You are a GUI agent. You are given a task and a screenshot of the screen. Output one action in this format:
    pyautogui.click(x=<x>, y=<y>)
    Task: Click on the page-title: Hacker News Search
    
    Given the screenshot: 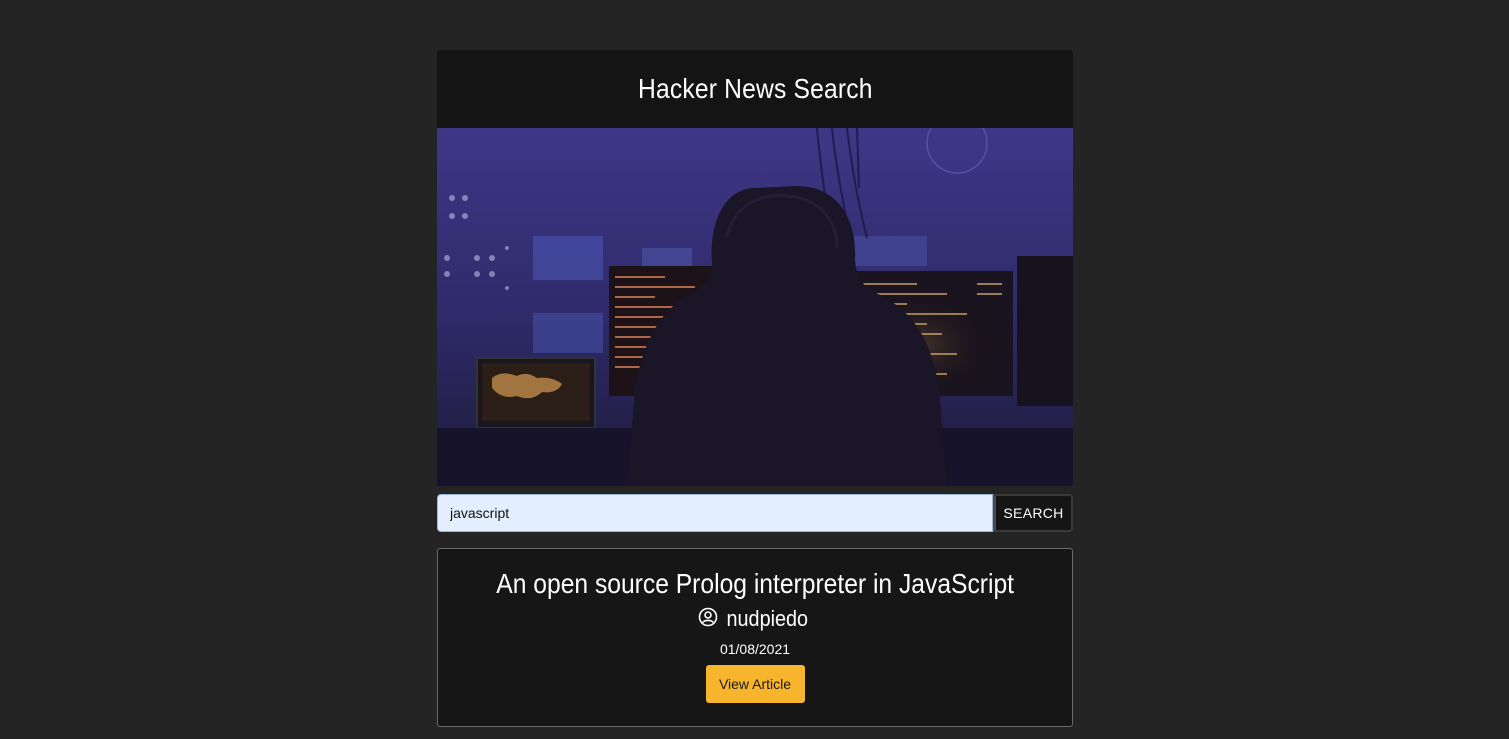 What is the action you would take?
    pyautogui.click(x=755, y=88)
    